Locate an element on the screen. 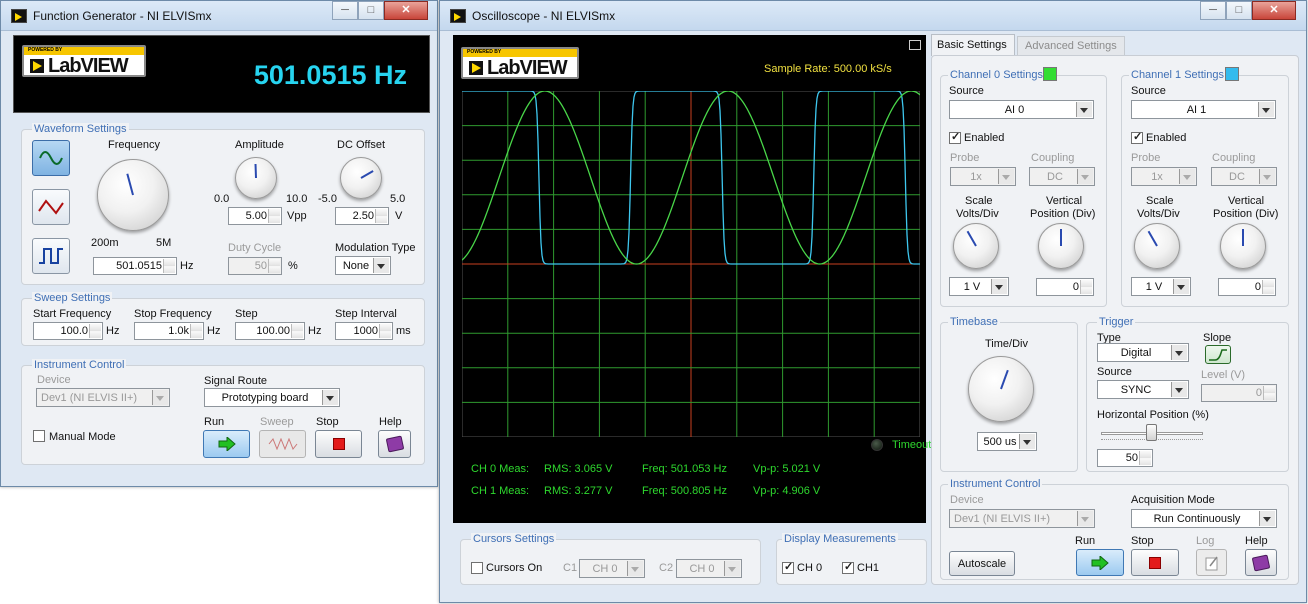 This screenshot has width=1308, height=604. triangle-wave-icon is located at coordinates (51, 207).